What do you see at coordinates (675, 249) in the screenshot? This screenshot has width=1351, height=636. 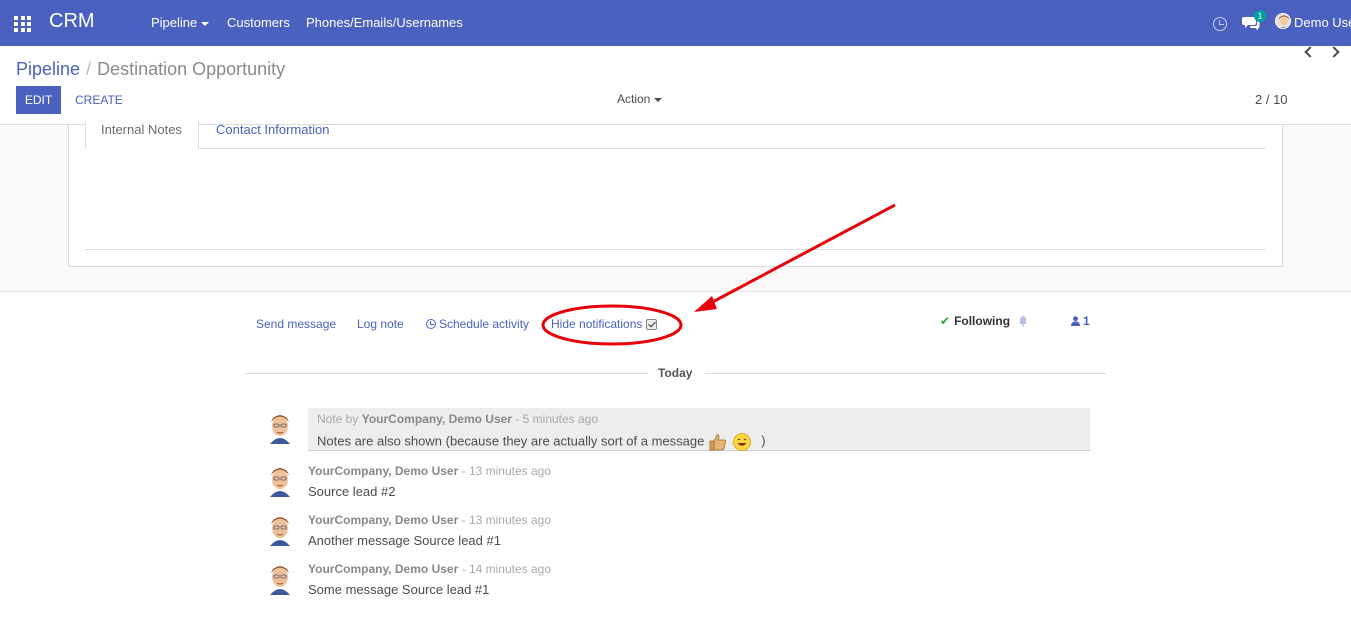 I see `tab-content-divider` at bounding box center [675, 249].